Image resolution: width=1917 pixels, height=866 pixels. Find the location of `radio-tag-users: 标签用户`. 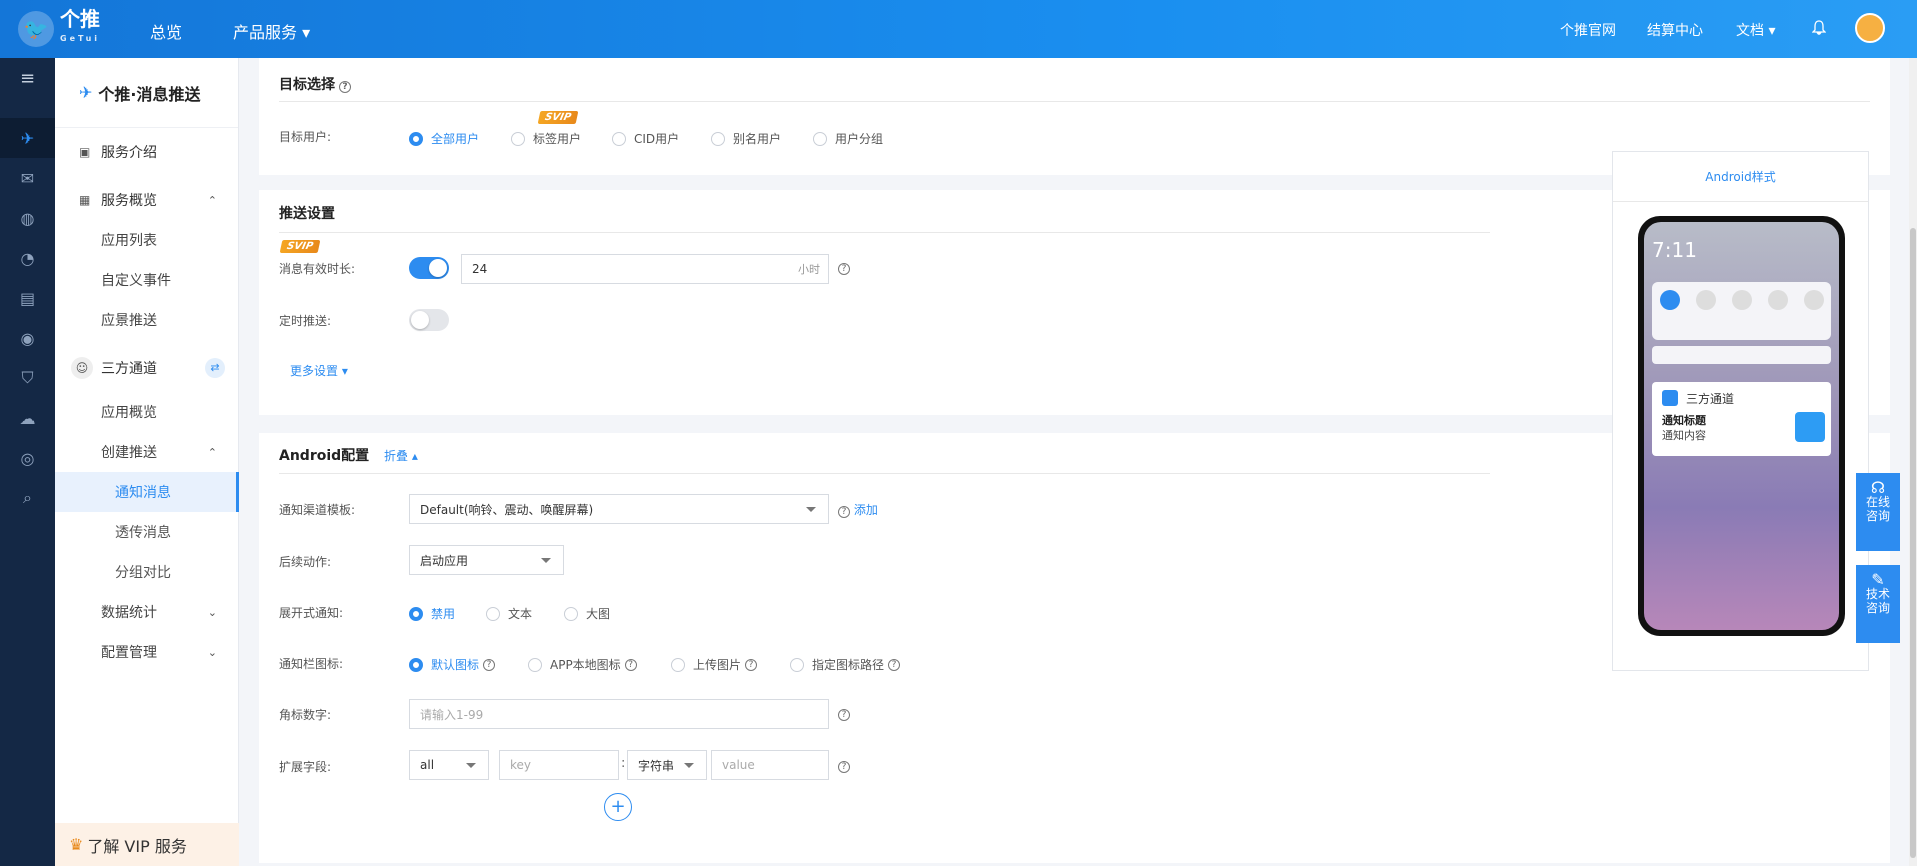

radio-tag-users: 标签用户 is located at coordinates (546, 138).